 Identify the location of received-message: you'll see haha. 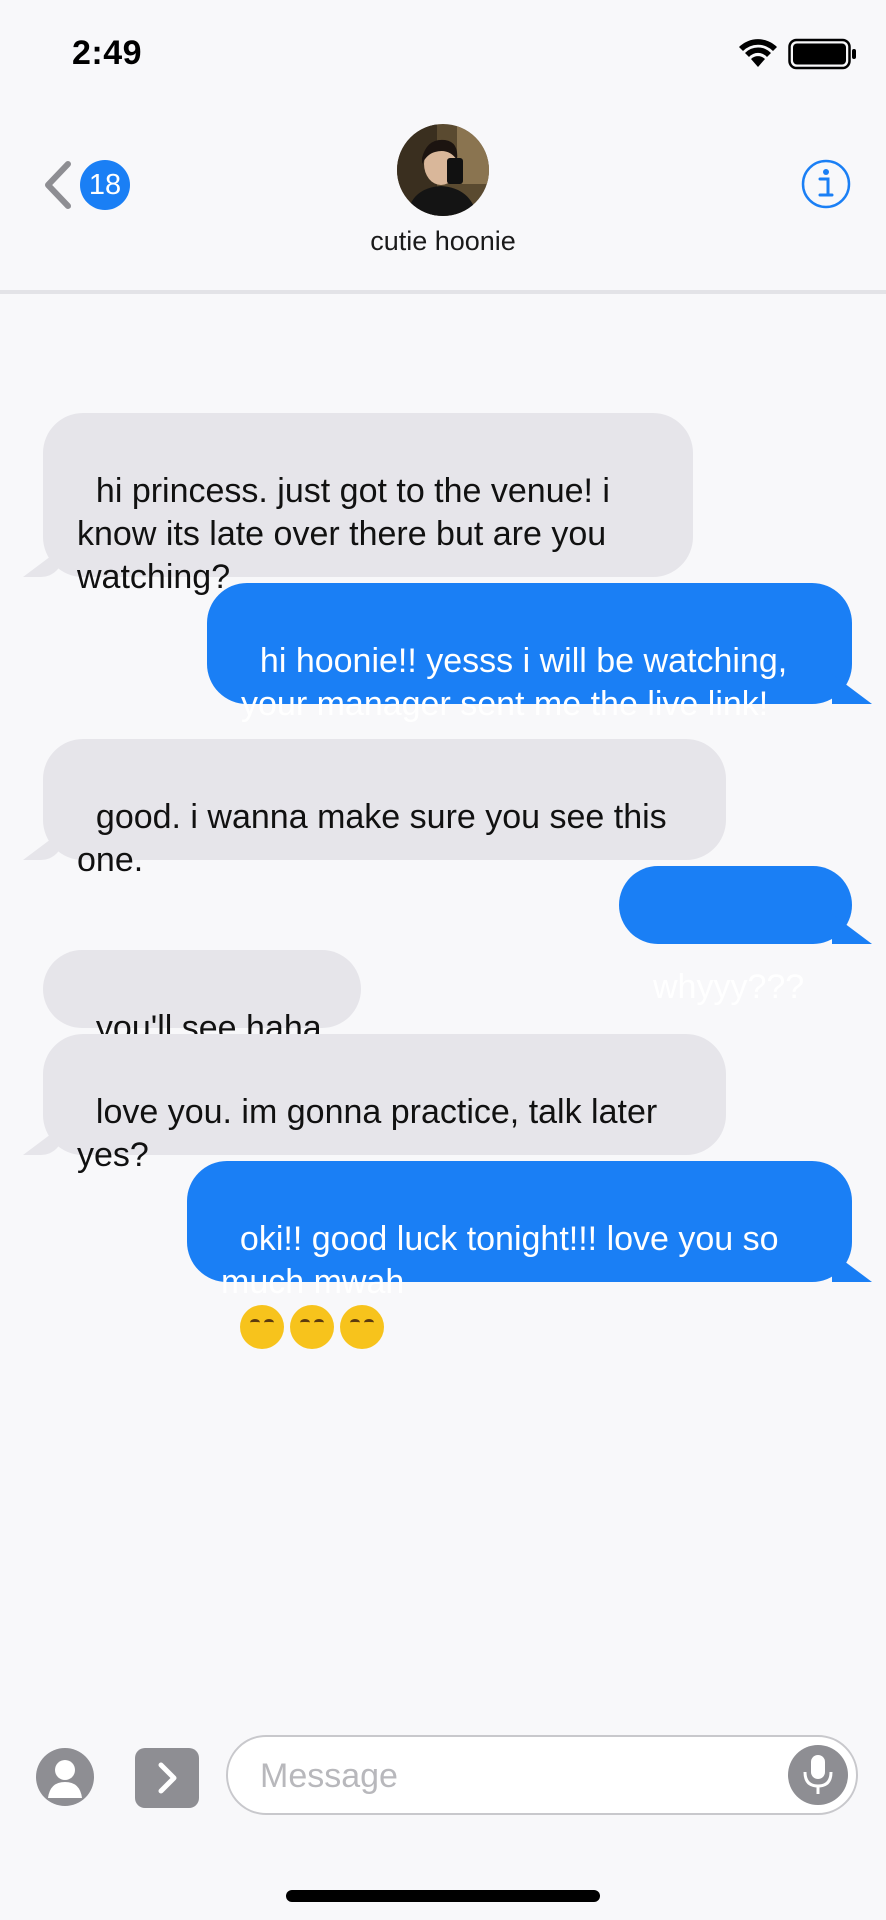
(202, 998).